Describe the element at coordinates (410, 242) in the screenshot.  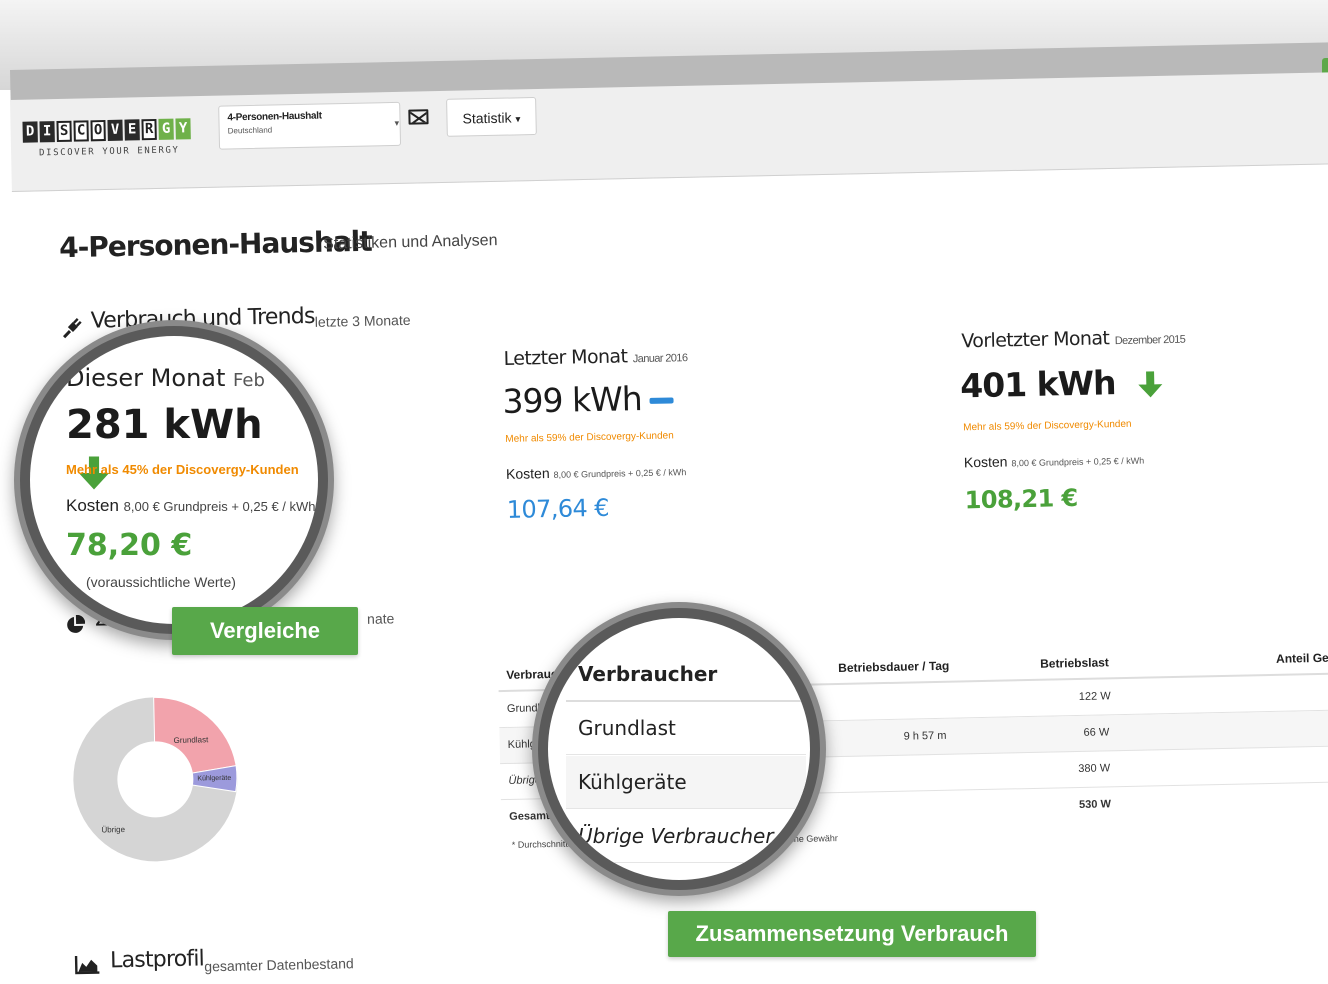
I see `page-subtitle: Statistiken und Analysen` at that location.